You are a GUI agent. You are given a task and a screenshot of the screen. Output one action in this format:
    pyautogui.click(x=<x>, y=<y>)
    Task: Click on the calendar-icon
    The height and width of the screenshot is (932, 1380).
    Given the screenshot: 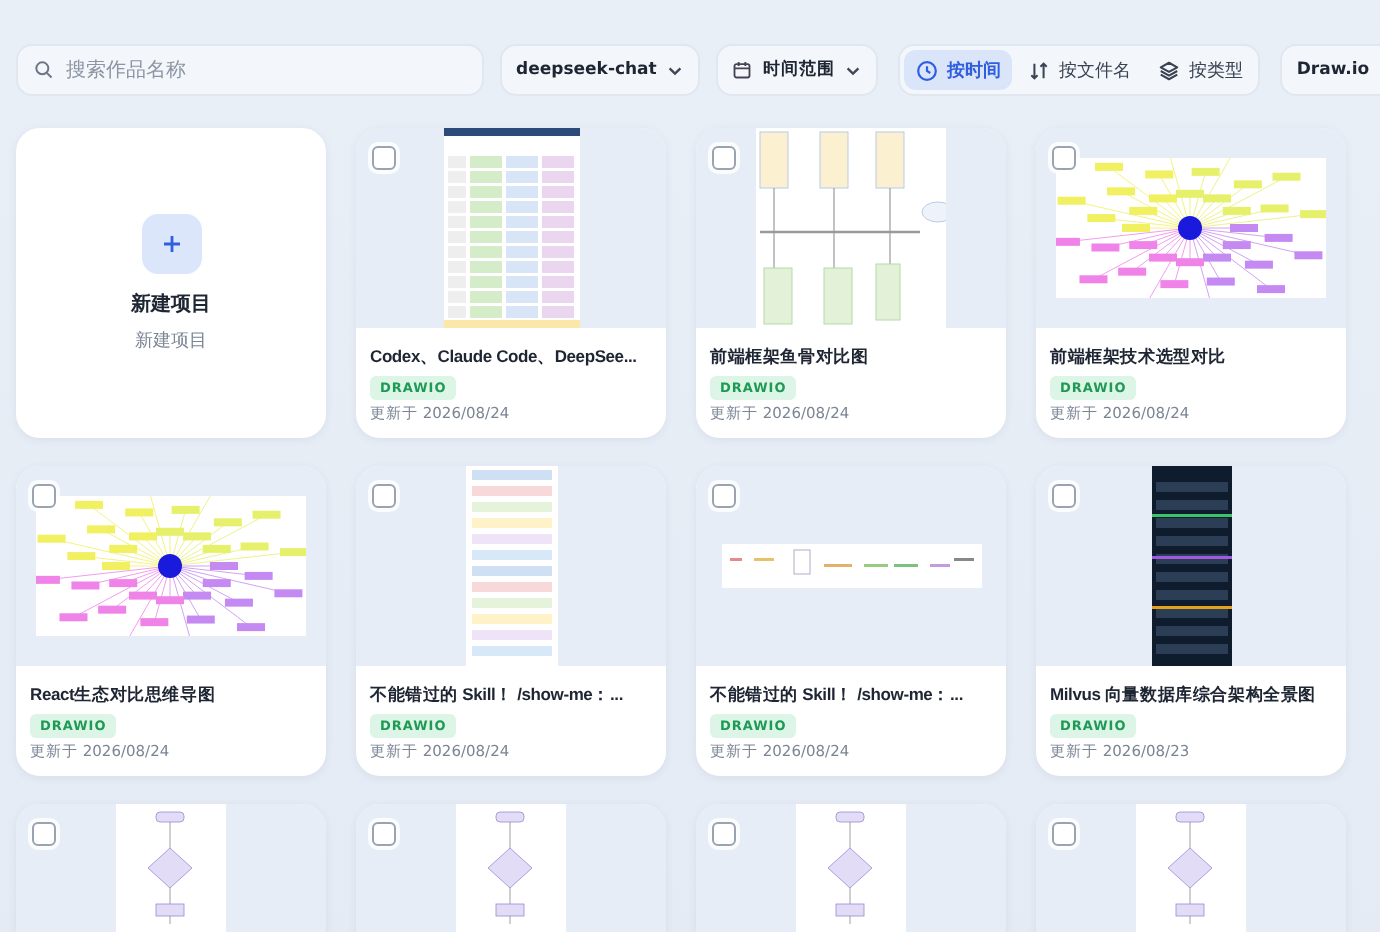 What is the action you would take?
    pyautogui.click(x=742, y=70)
    